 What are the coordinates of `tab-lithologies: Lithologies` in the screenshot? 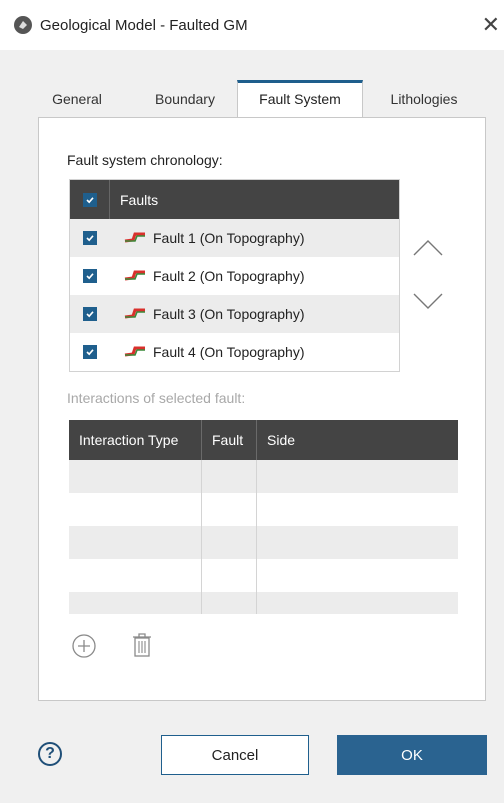 It's located at (424, 98).